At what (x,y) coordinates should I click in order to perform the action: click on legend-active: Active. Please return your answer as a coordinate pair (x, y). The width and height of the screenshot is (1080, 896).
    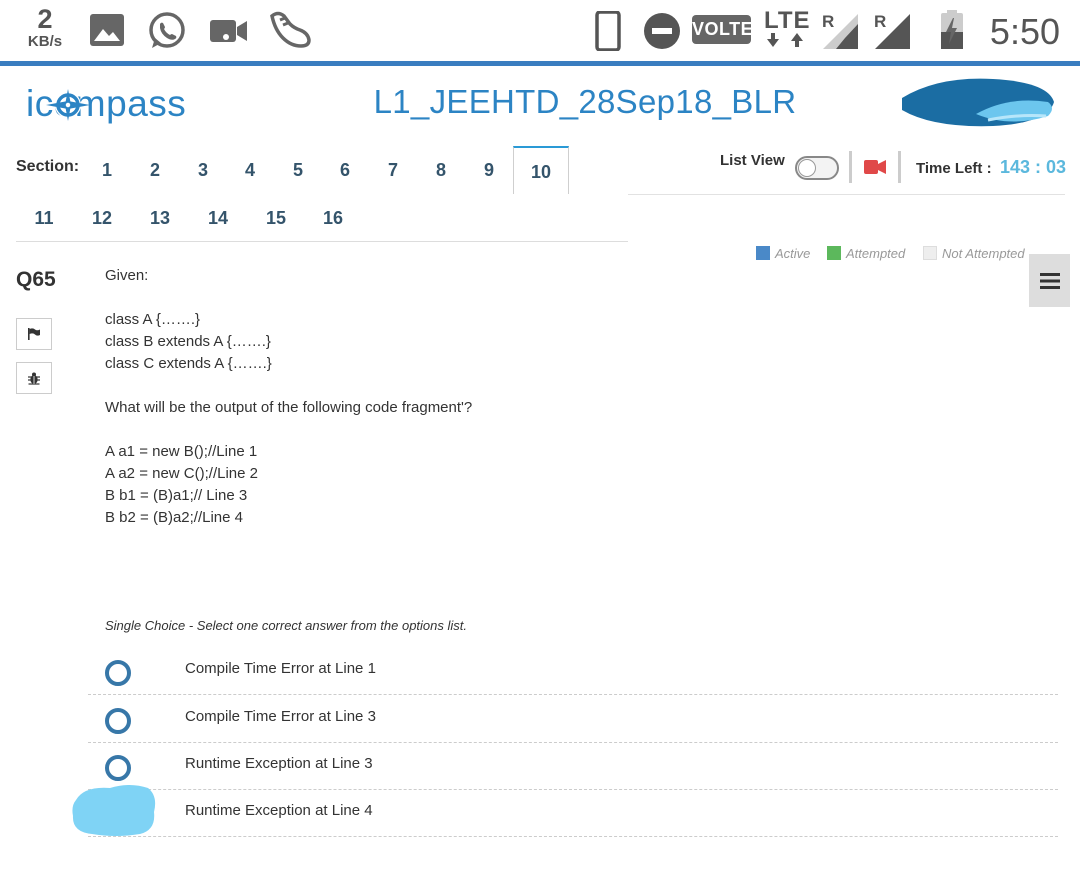
    Looking at the image, I should click on (783, 253).